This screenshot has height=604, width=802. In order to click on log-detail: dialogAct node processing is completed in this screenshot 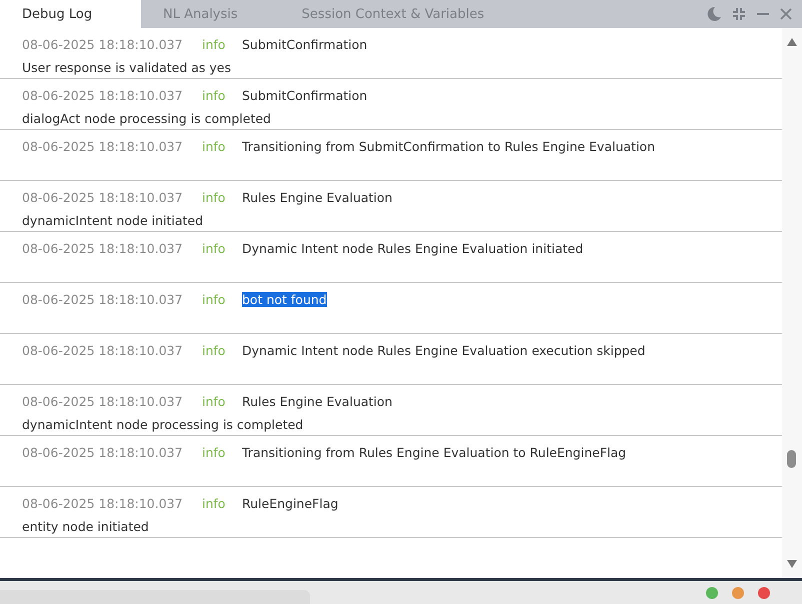, I will do `click(146, 118)`.